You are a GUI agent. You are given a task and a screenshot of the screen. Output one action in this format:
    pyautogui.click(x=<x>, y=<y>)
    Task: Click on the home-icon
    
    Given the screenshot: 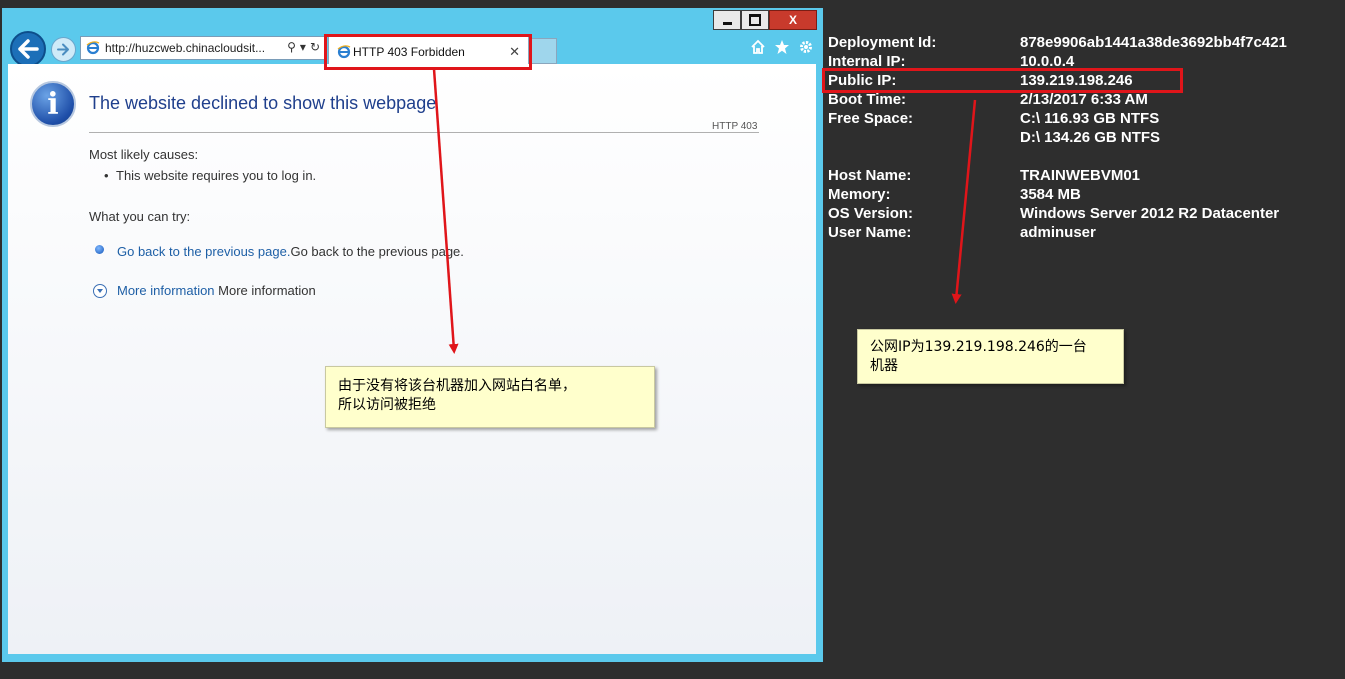 What is the action you would take?
    pyautogui.click(x=758, y=47)
    